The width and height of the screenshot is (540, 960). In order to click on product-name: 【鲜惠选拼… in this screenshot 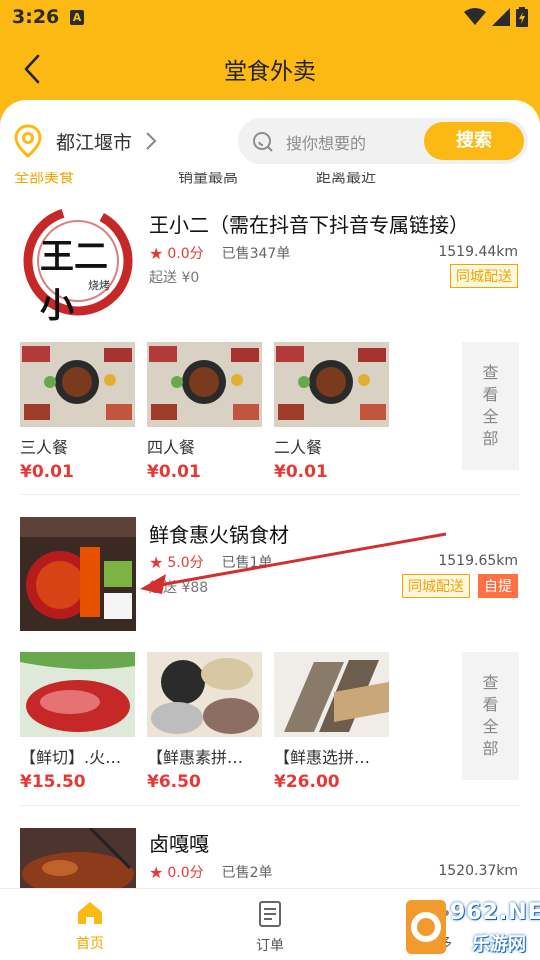, I will do `click(322, 757)`.